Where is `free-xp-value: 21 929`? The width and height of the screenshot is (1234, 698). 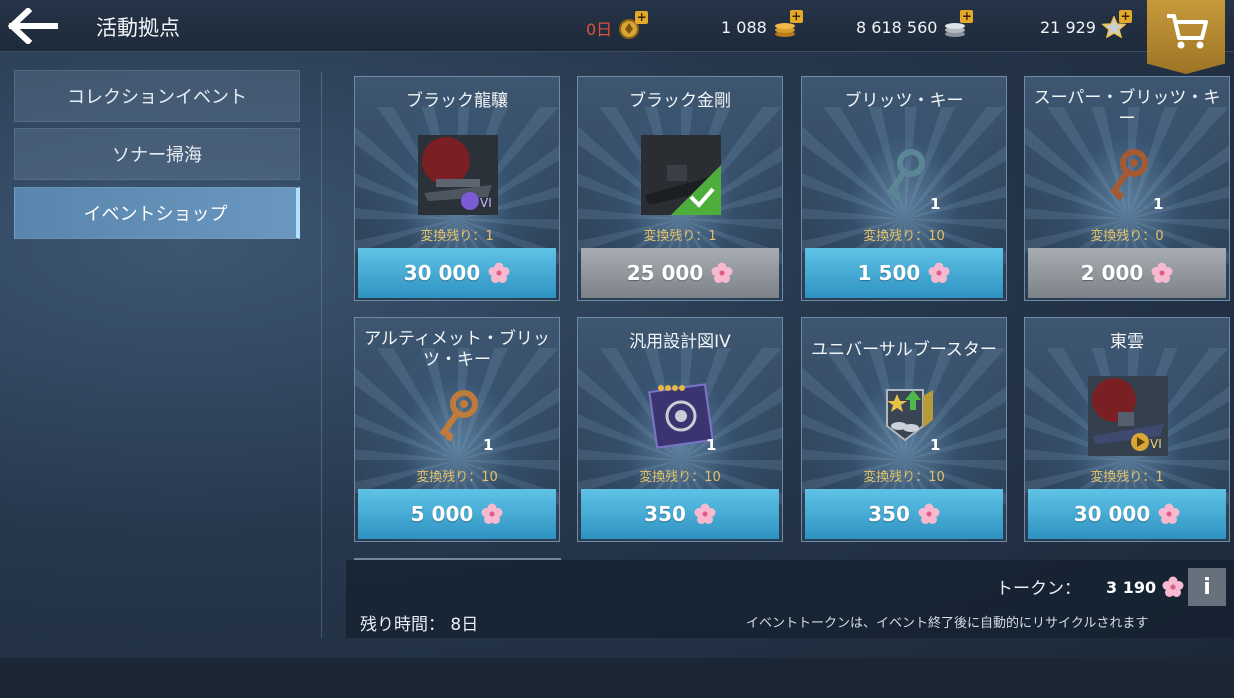 free-xp-value: 21 929 is located at coordinates (1068, 27).